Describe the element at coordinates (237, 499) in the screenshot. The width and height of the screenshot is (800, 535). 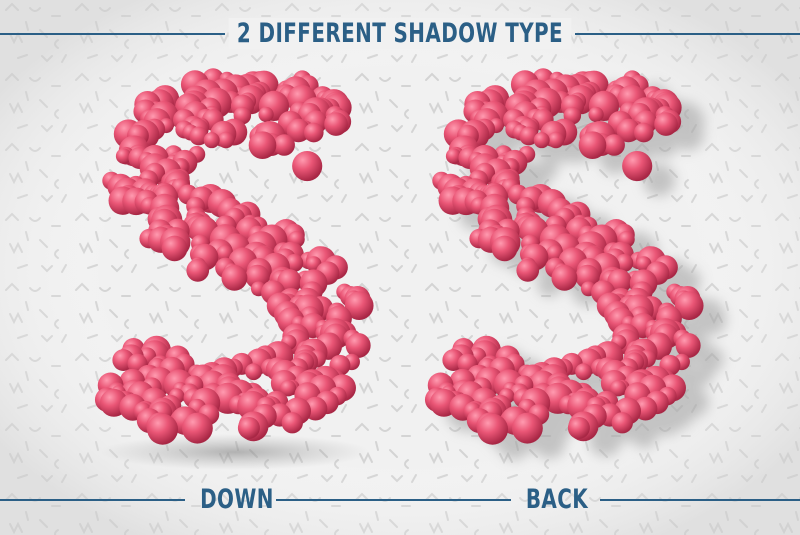
I see `label-down: DOWN` at that location.